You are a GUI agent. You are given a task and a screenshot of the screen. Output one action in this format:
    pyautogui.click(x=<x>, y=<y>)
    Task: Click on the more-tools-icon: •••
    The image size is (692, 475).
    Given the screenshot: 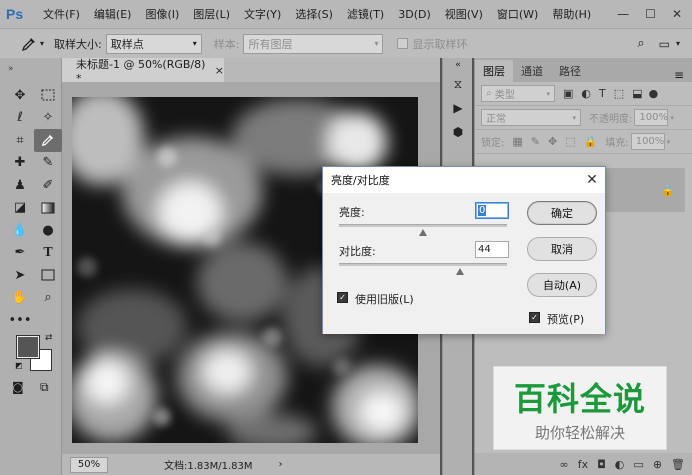 What is the action you would take?
    pyautogui.click(x=20, y=320)
    